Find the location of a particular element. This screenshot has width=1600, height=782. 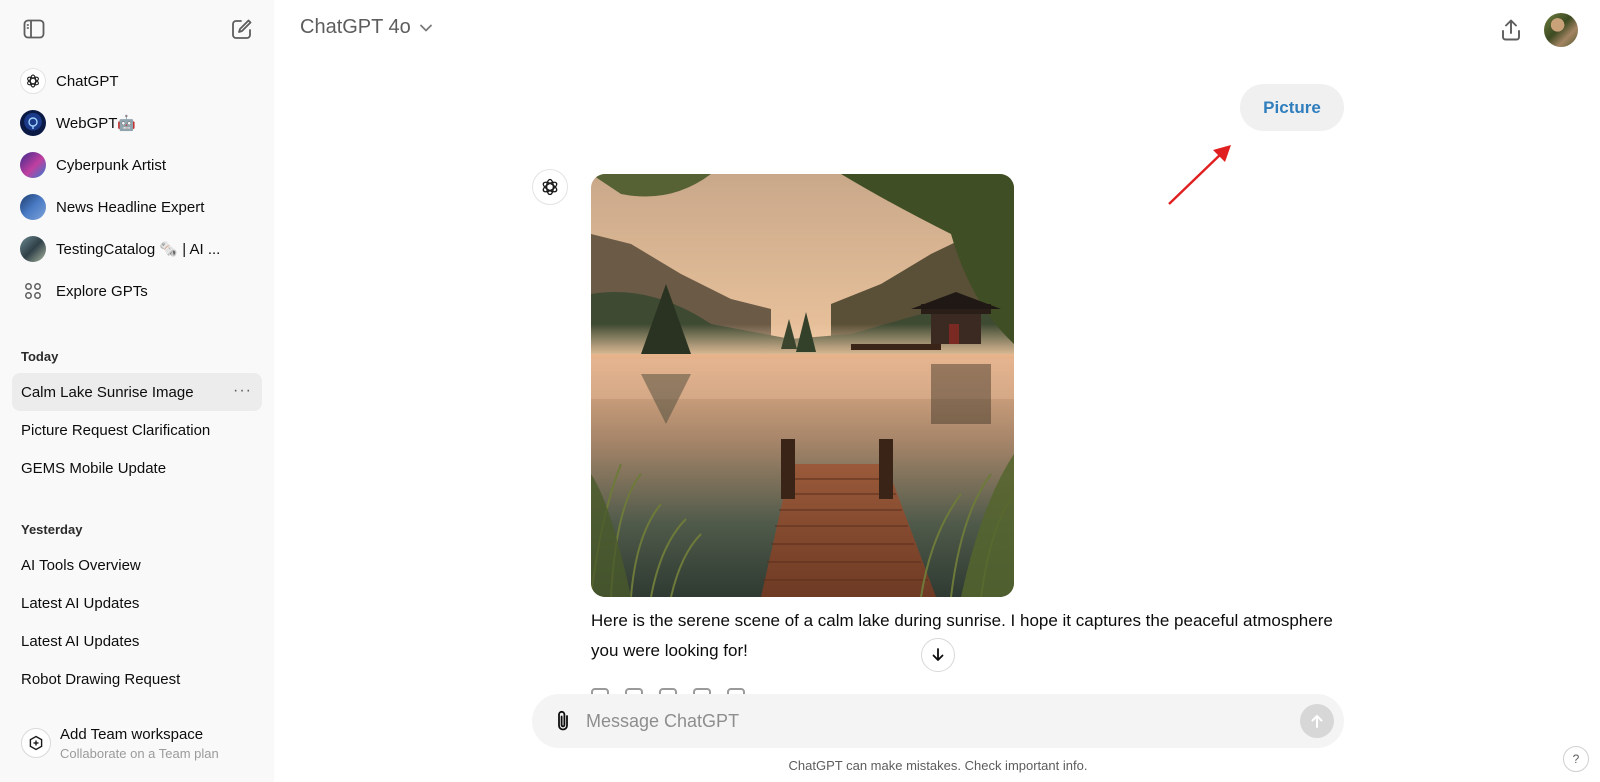

sidebar-toggle-icon is located at coordinates (34, 29).